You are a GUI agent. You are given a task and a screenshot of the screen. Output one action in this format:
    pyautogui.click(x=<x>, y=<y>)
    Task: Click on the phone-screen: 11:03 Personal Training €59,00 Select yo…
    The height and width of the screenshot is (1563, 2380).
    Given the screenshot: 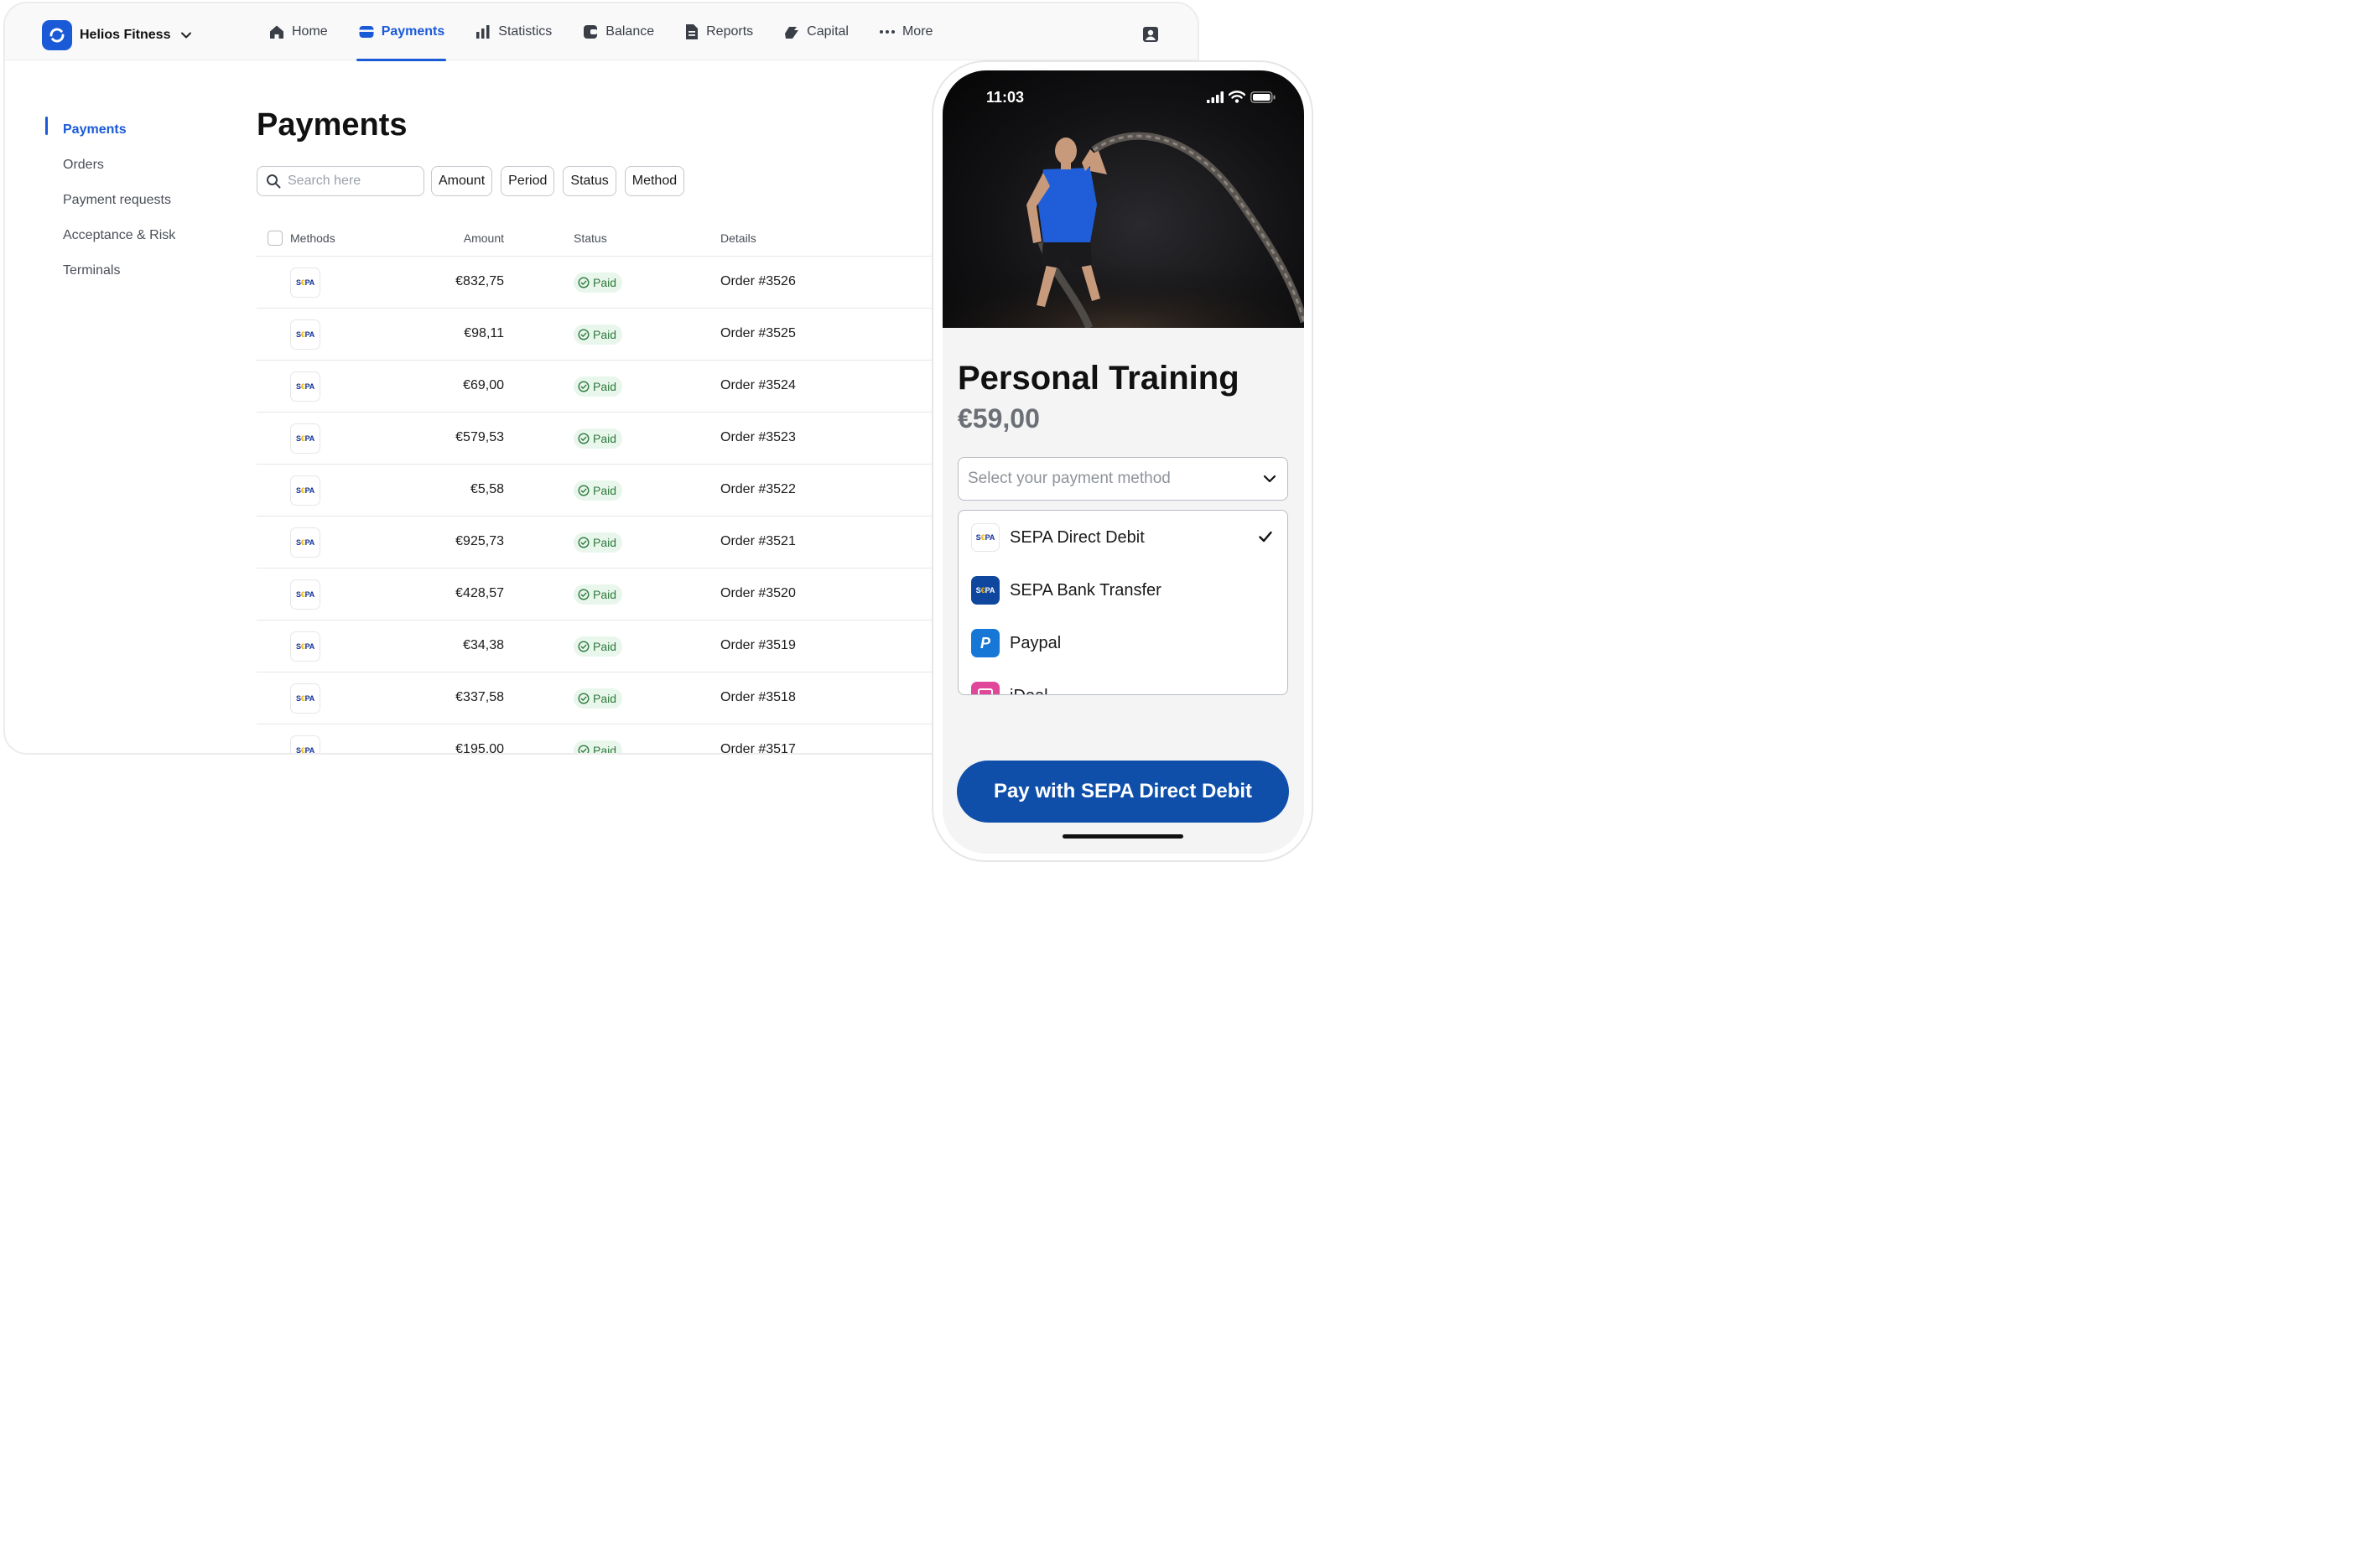 What is the action you would take?
    pyautogui.click(x=1123, y=462)
    